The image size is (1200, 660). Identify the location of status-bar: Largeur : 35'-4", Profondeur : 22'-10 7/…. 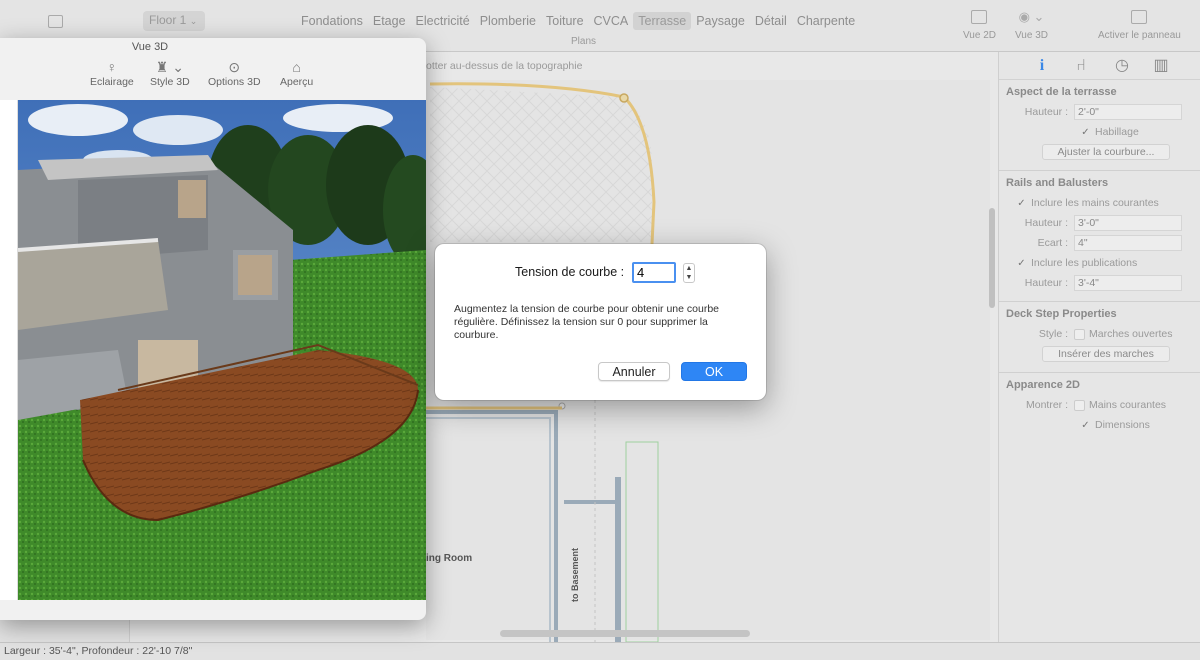
(600, 651).